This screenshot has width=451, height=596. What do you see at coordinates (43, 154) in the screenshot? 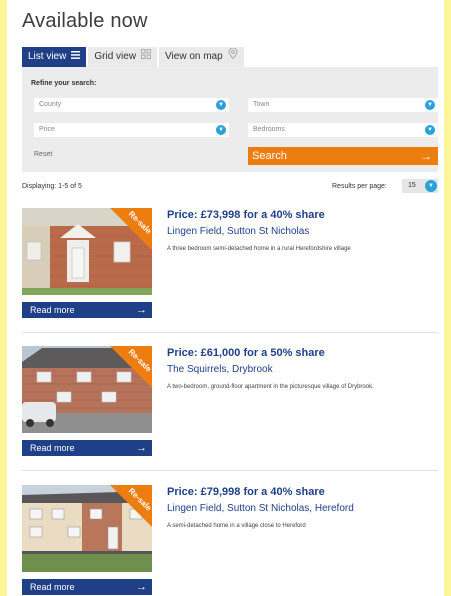
I see `reset-link: Reset` at bounding box center [43, 154].